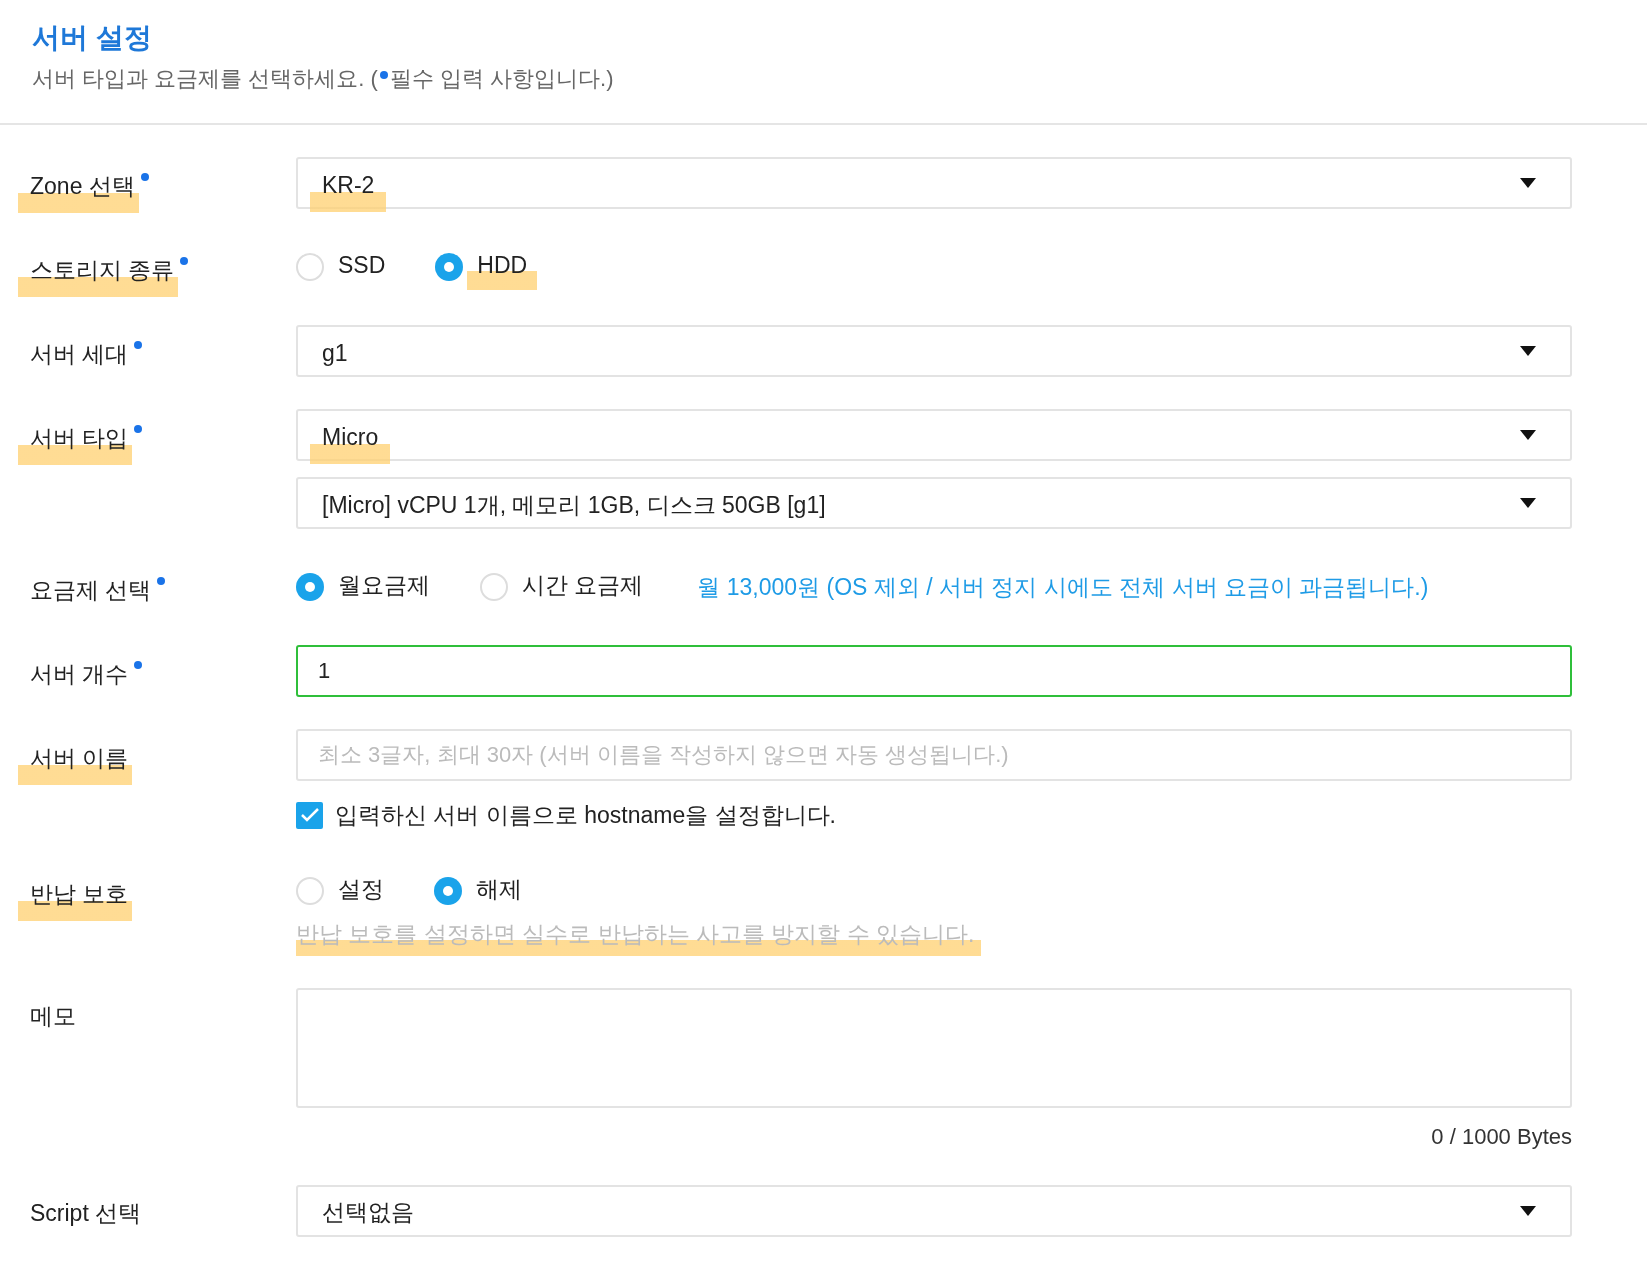  I want to click on dropdown: KR-2, so click(934, 183).